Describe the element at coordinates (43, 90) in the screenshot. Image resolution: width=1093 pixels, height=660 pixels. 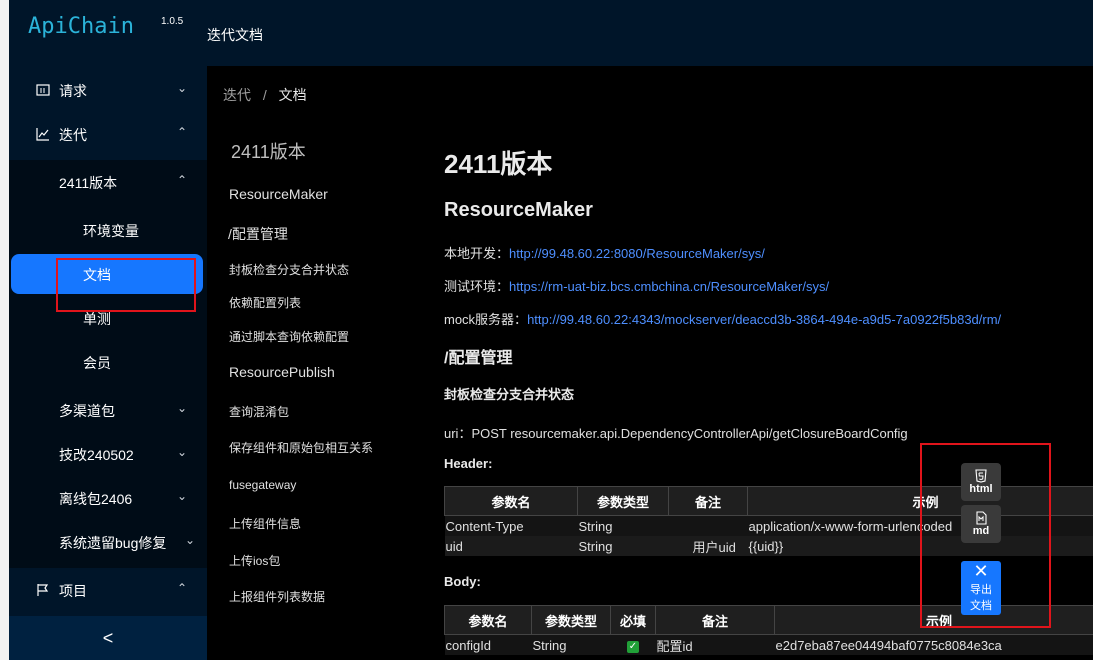
I see `layout-icon` at that location.